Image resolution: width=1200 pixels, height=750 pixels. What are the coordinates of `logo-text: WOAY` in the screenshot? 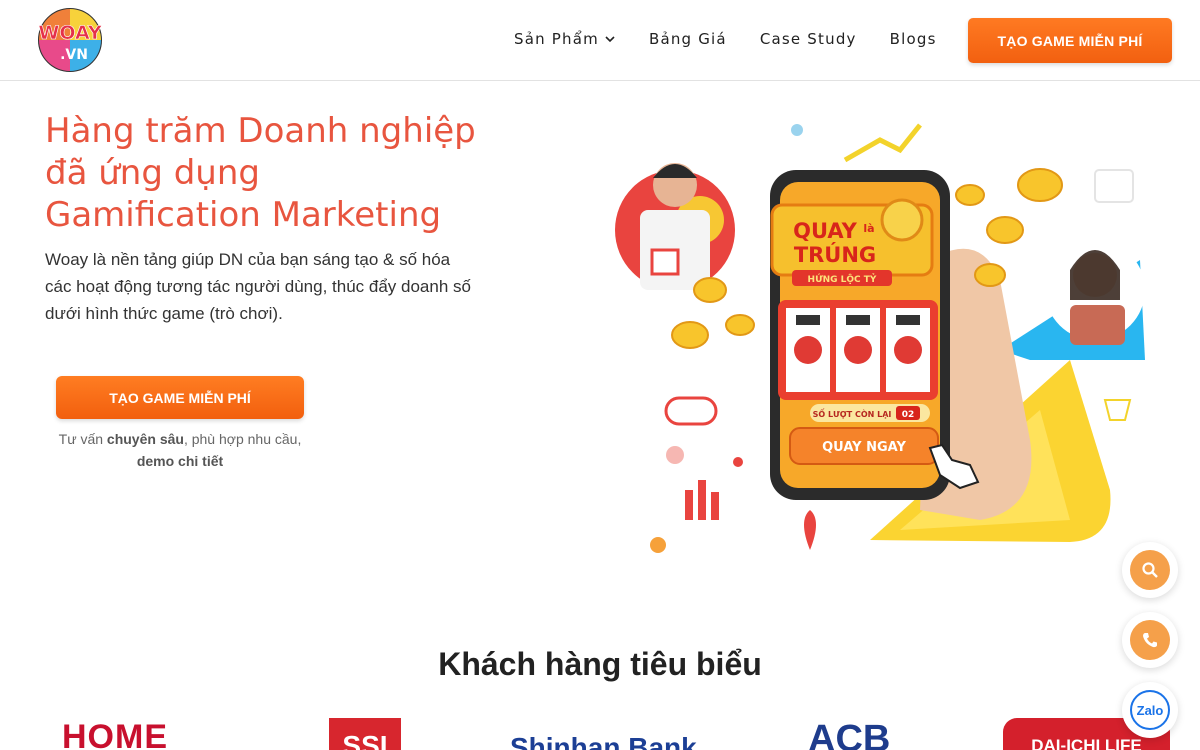 It's located at (69, 33).